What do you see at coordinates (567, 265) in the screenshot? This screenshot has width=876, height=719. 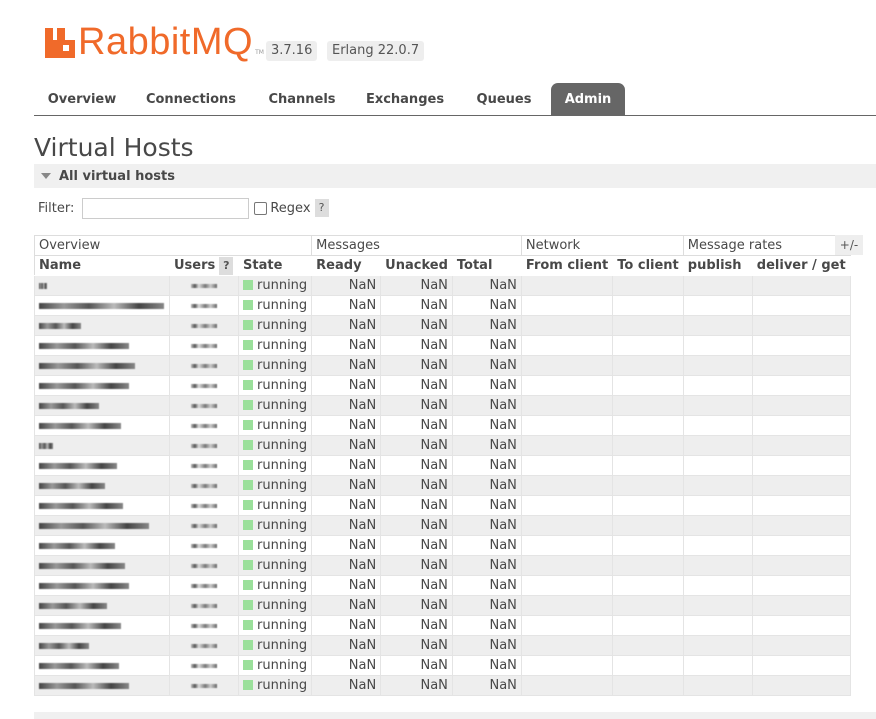 I see `column-header-from-client: From client` at bounding box center [567, 265].